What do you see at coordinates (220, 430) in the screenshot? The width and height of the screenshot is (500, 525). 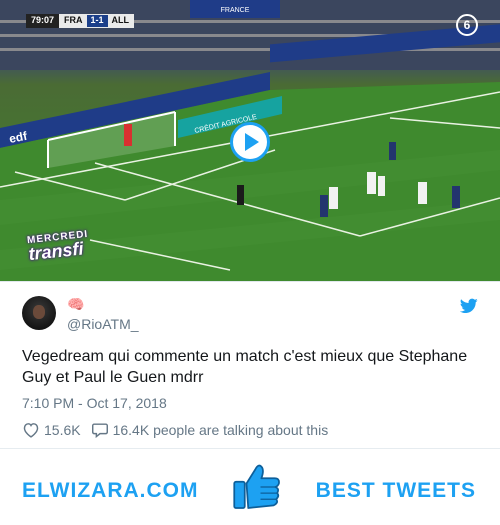 I see `conversation-count: 16.4K people are talking about this` at bounding box center [220, 430].